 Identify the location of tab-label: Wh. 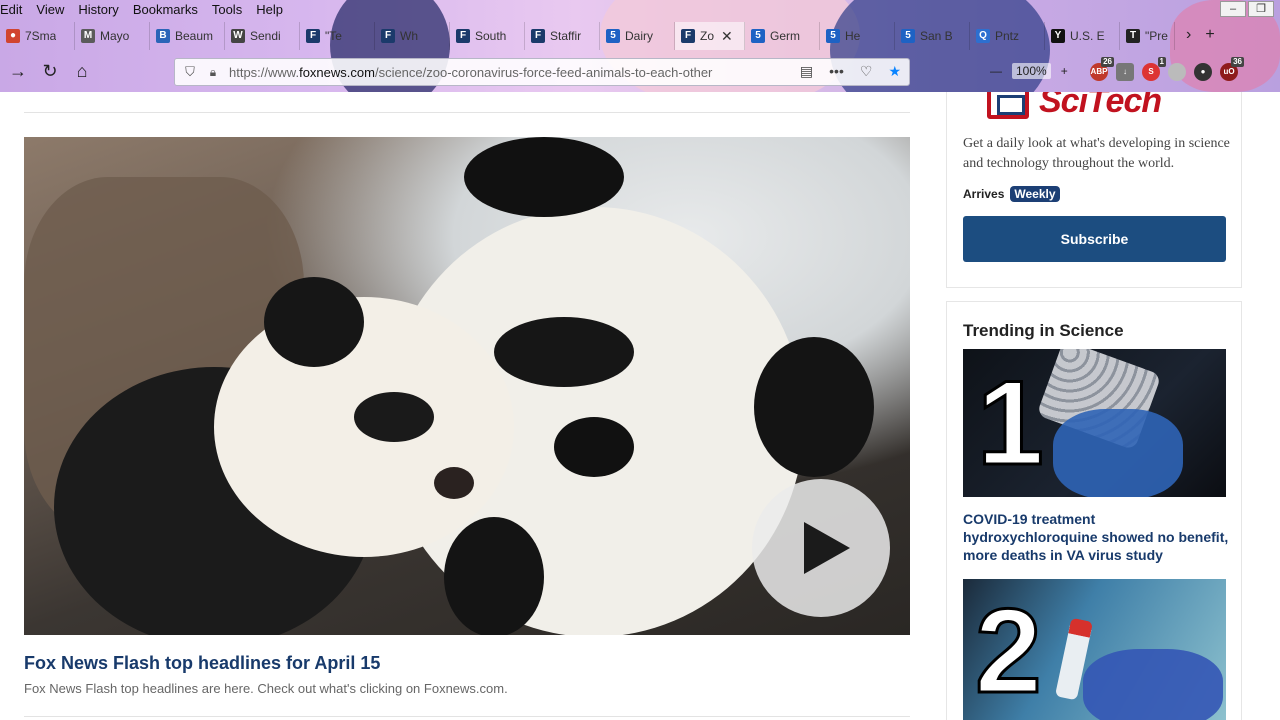
(409, 36).